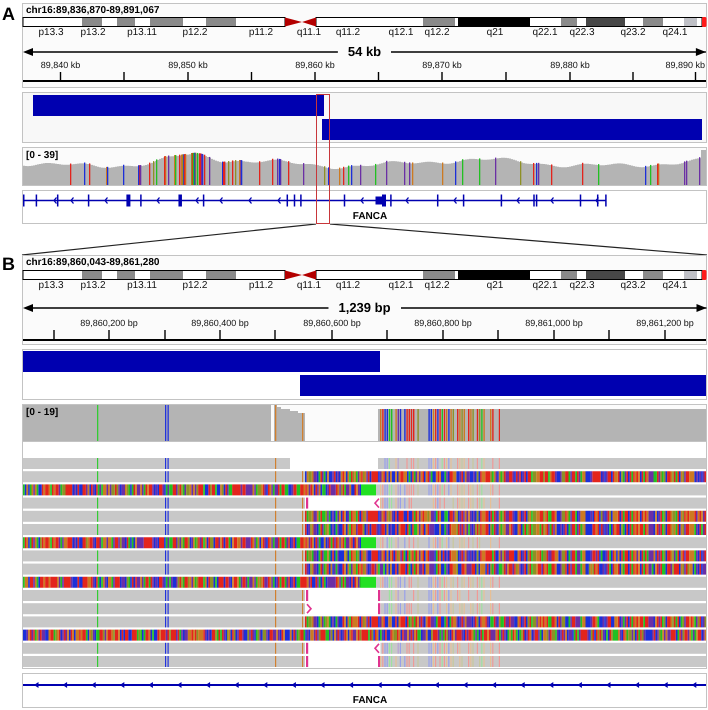 The image size is (708, 710). Describe the element at coordinates (685, 65) in the screenshot. I see `tick-label: 89,890 kb` at that location.